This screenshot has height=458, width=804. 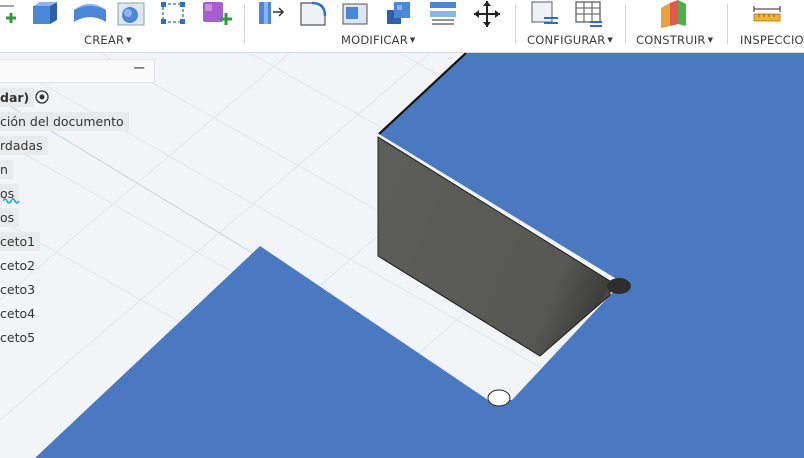 I want to click on hole-light, so click(x=499, y=398).